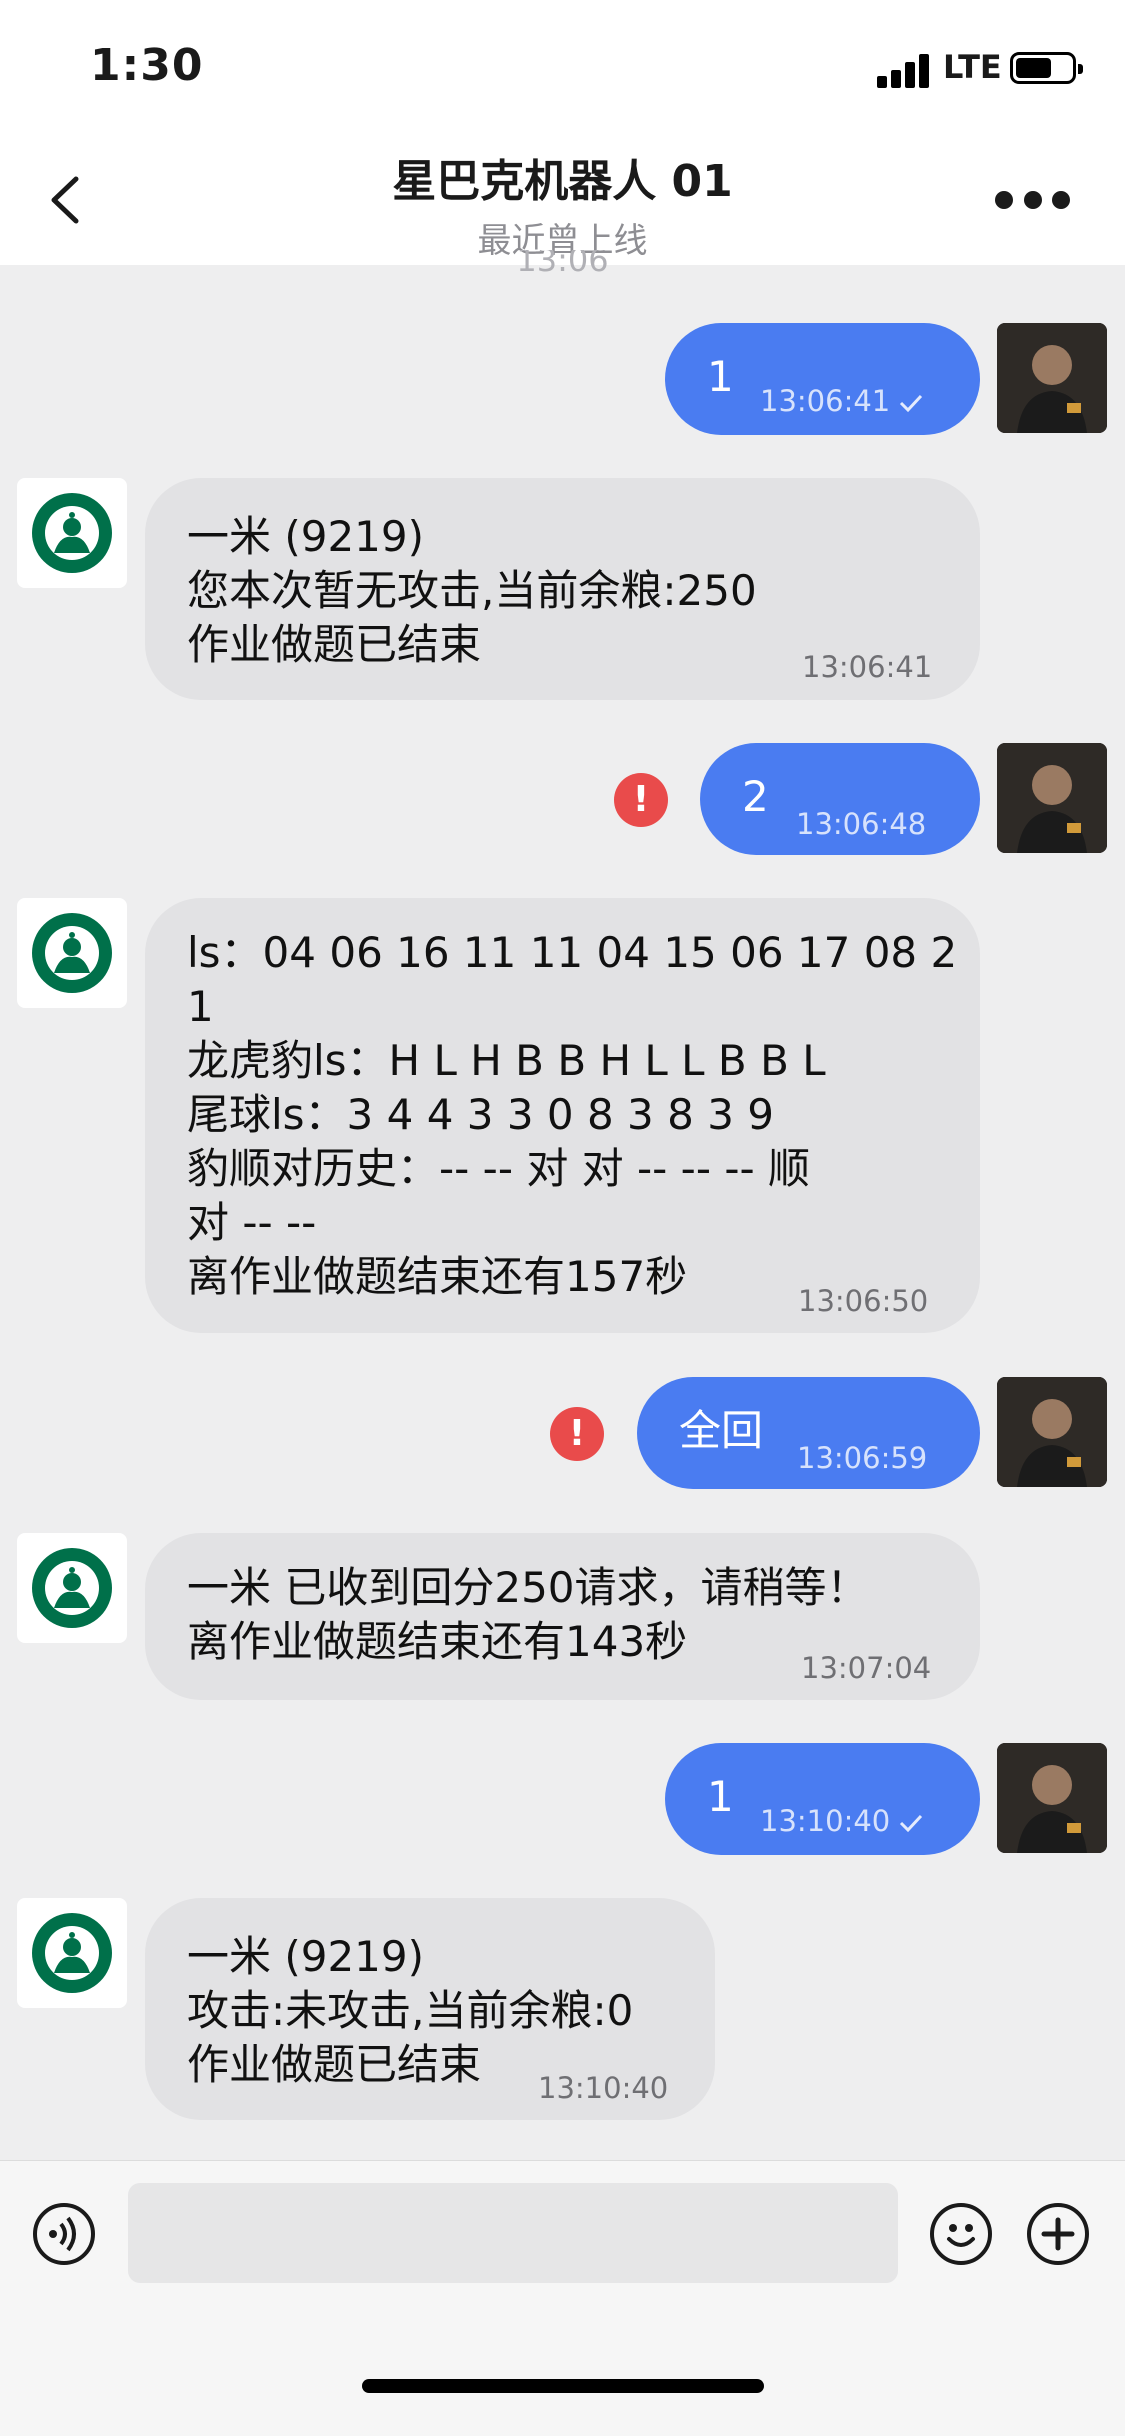 The height and width of the screenshot is (2436, 1125). I want to click on plus-icon, so click(1058, 2234).